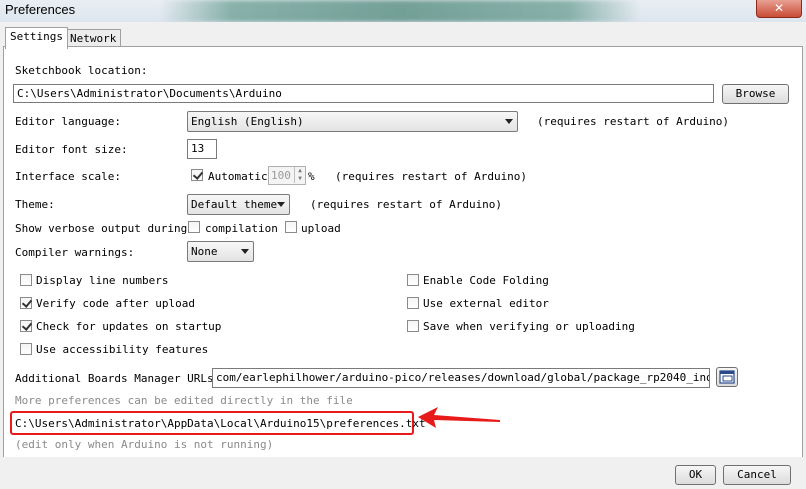  I want to click on verify-after-upload-checkbox, so click(26, 303).